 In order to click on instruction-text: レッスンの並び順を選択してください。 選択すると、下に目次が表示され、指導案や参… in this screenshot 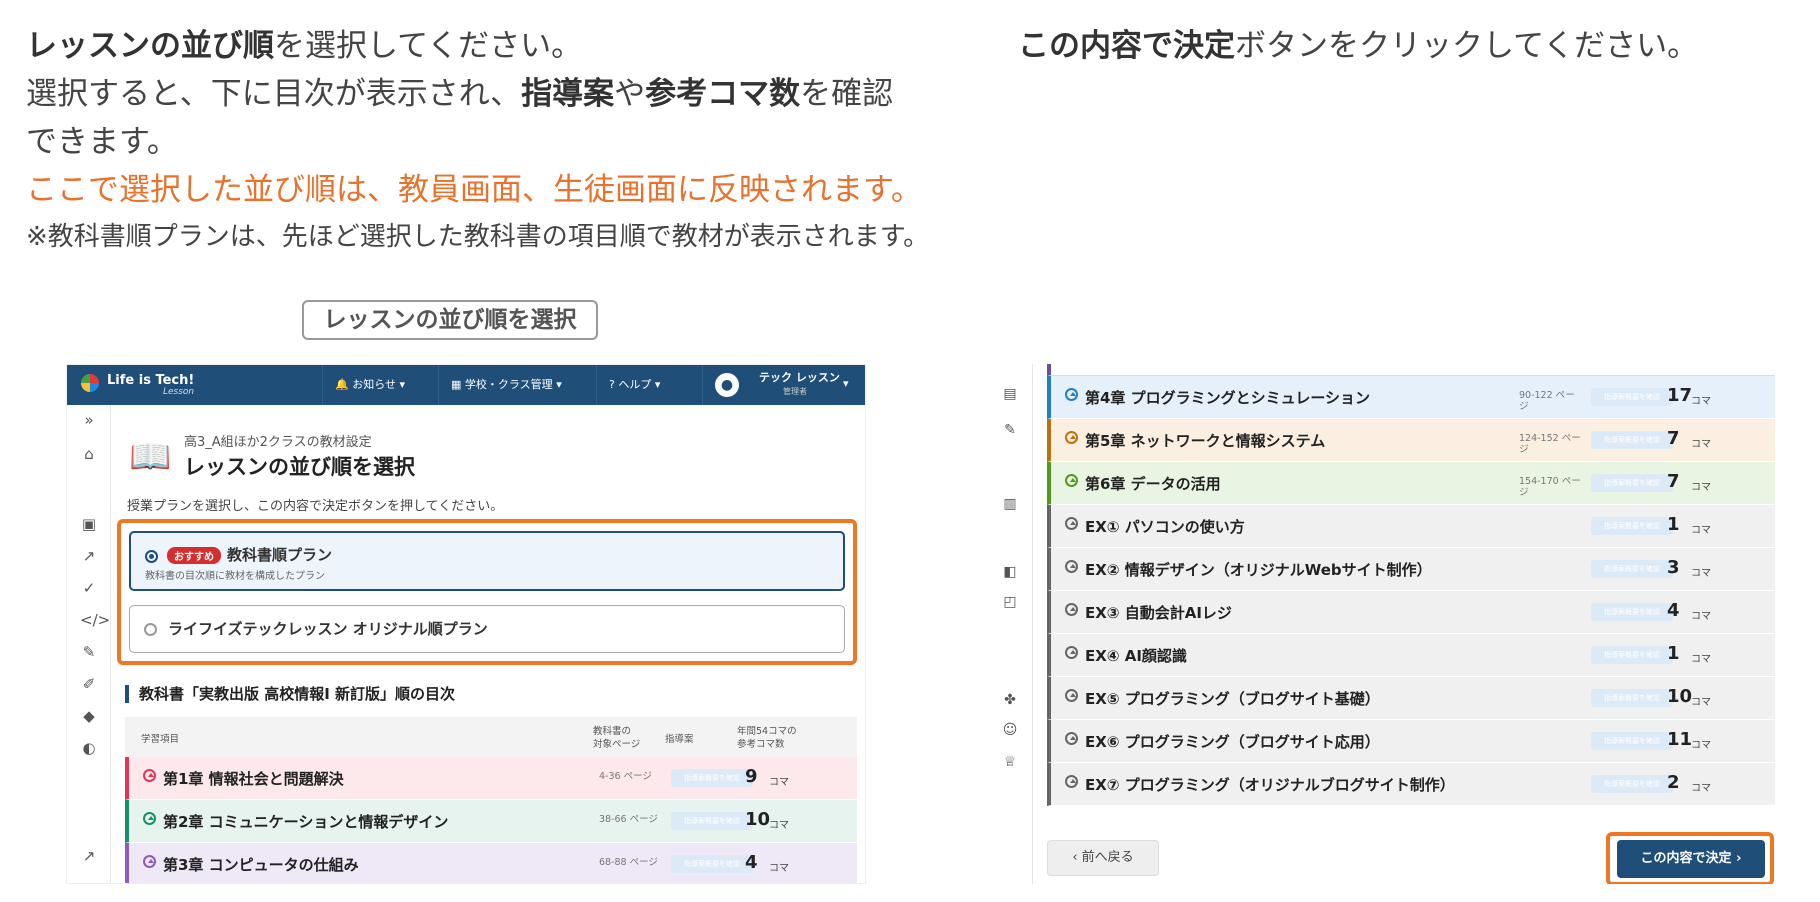, I will do `click(506, 118)`.